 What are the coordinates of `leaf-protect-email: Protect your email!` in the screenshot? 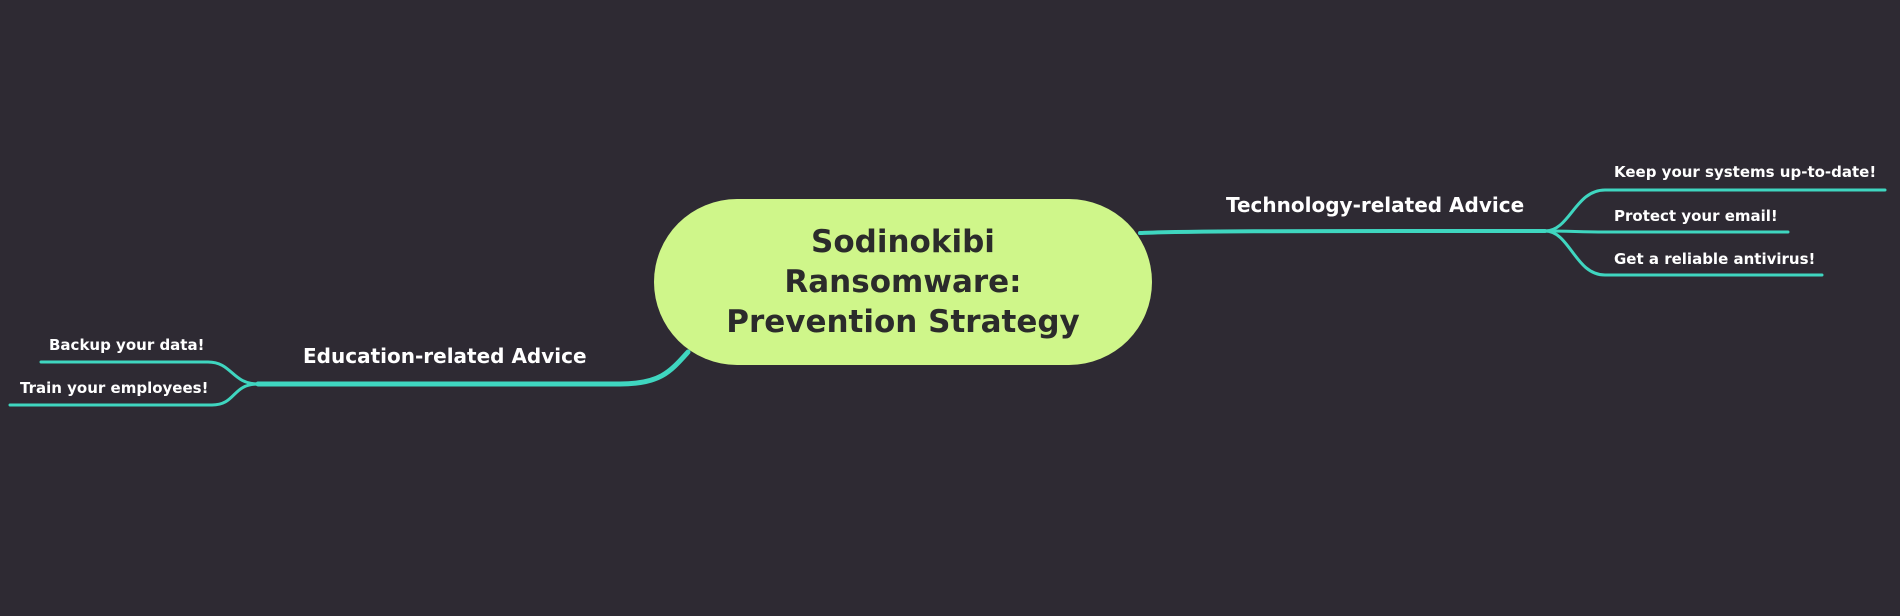 It's located at (1696, 216).